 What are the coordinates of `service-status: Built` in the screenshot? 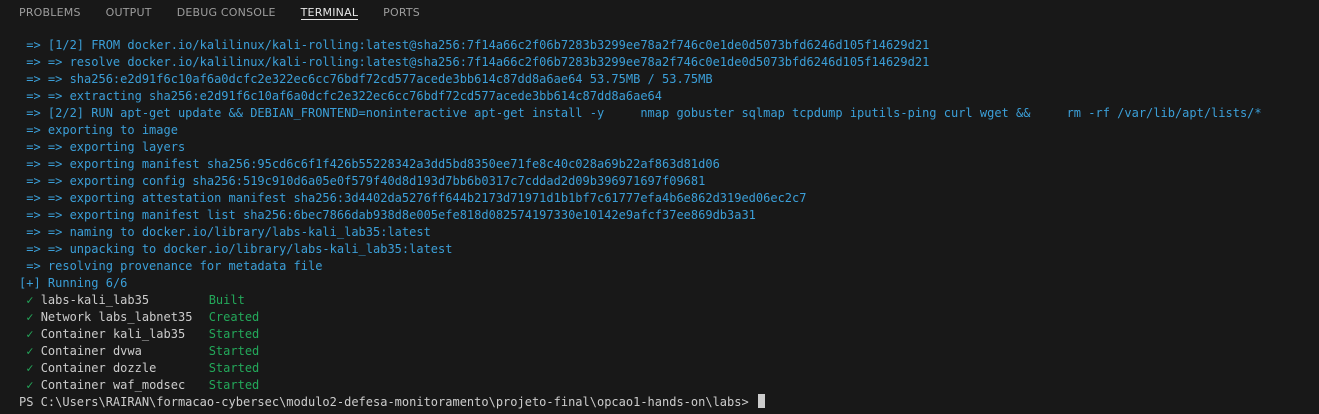 It's located at (226, 300).